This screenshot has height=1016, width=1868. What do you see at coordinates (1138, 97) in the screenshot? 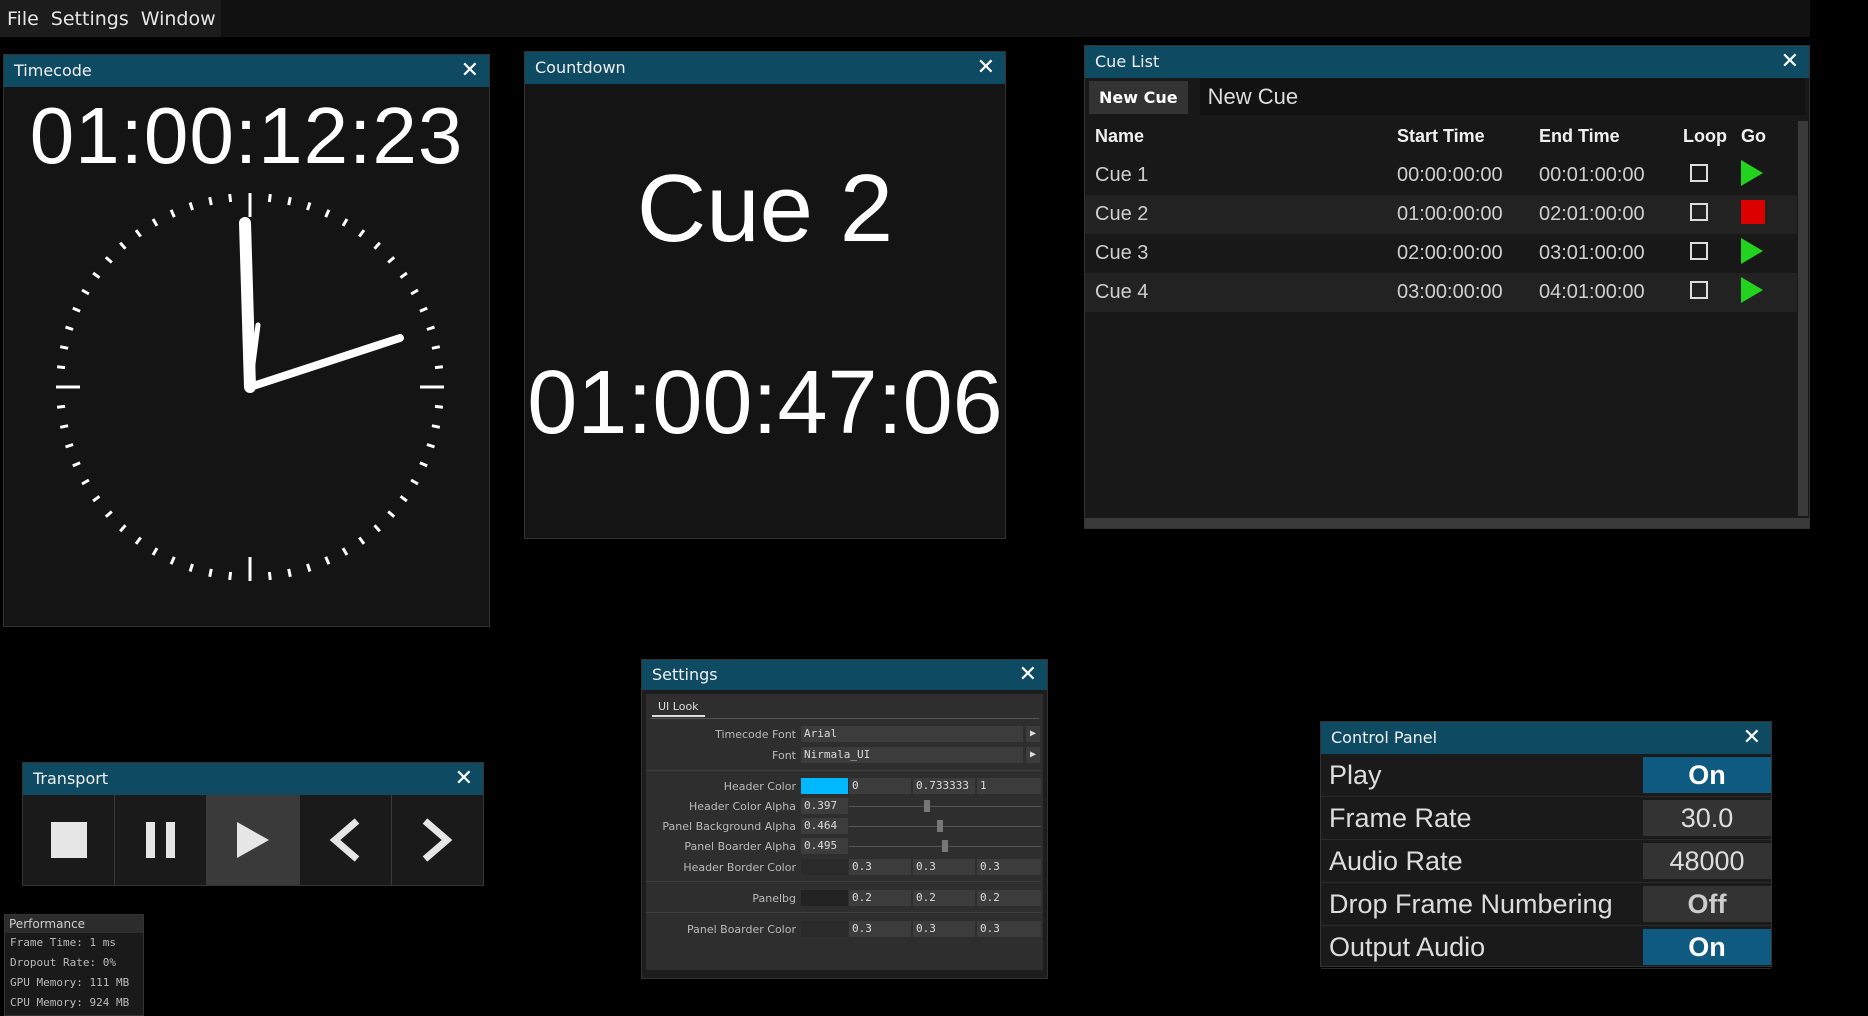
I see `new-cue-button: New Cue` at bounding box center [1138, 97].